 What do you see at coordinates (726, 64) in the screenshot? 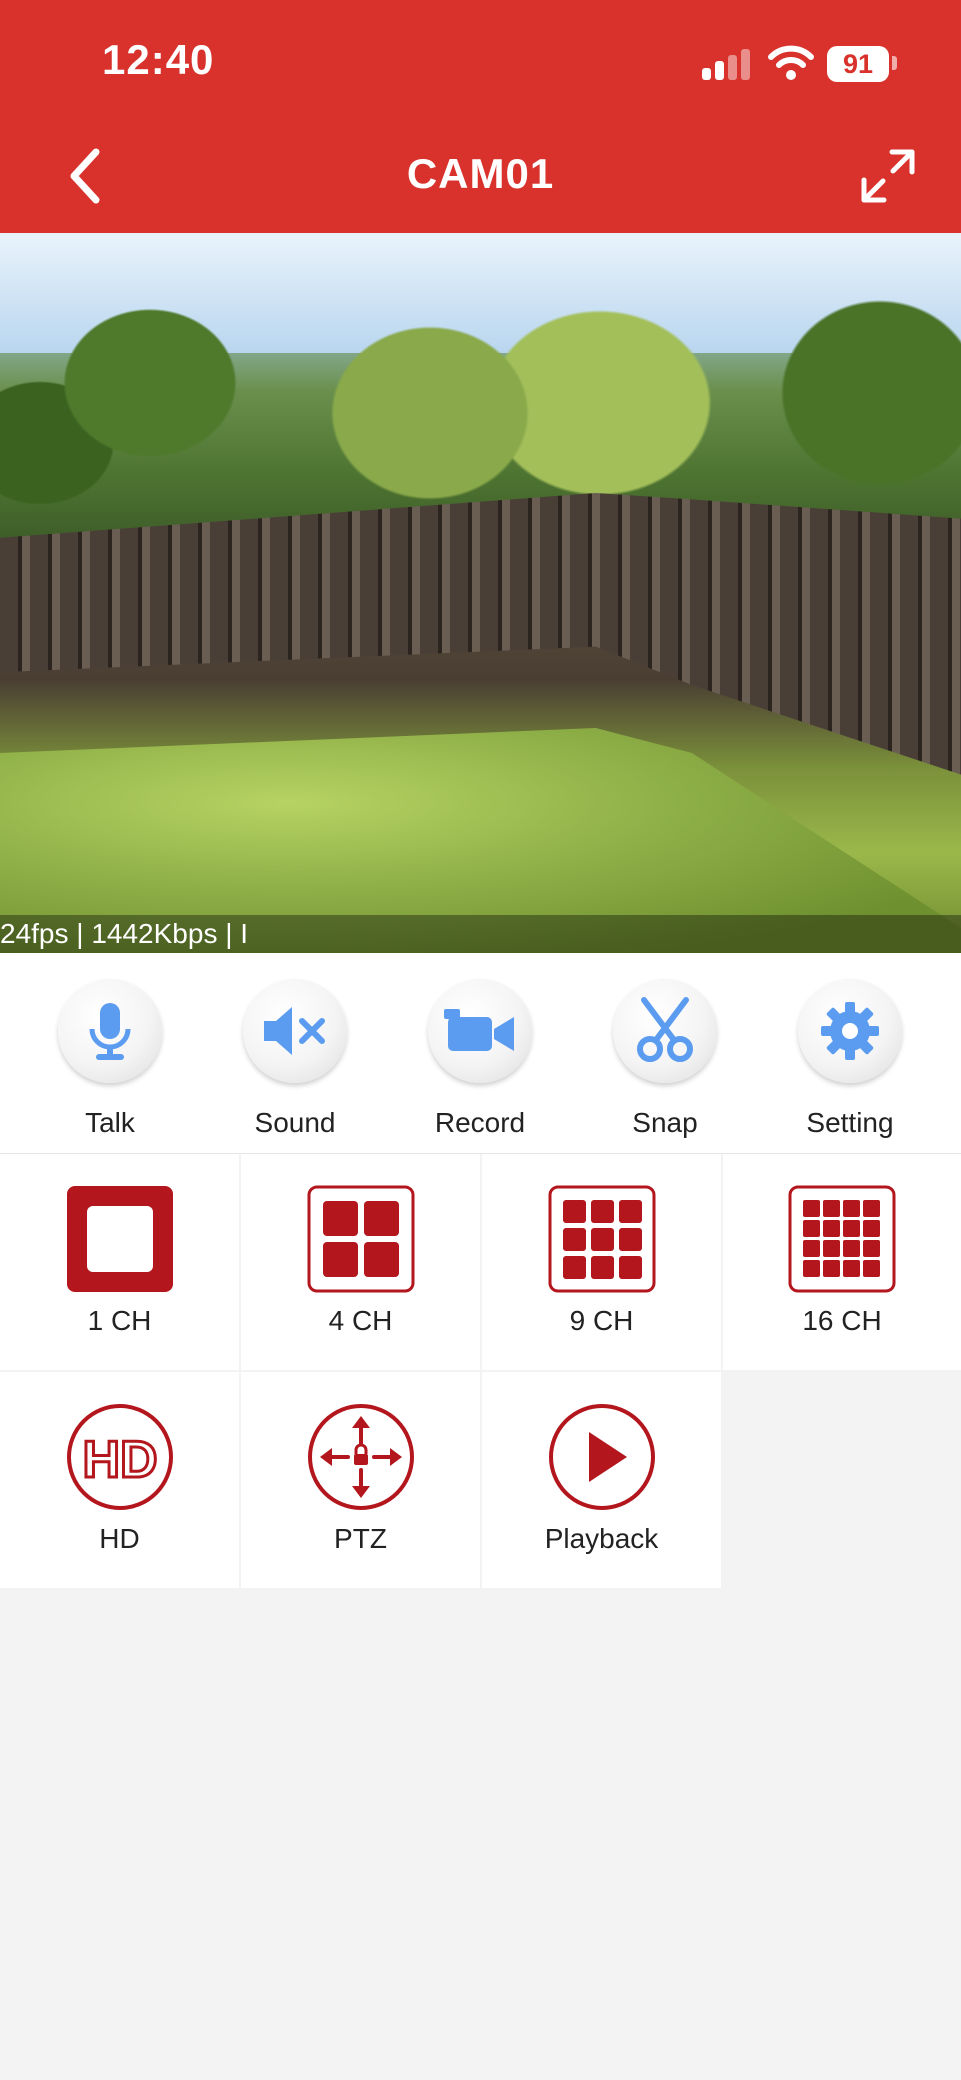
I see `cellular-signal-icon` at bounding box center [726, 64].